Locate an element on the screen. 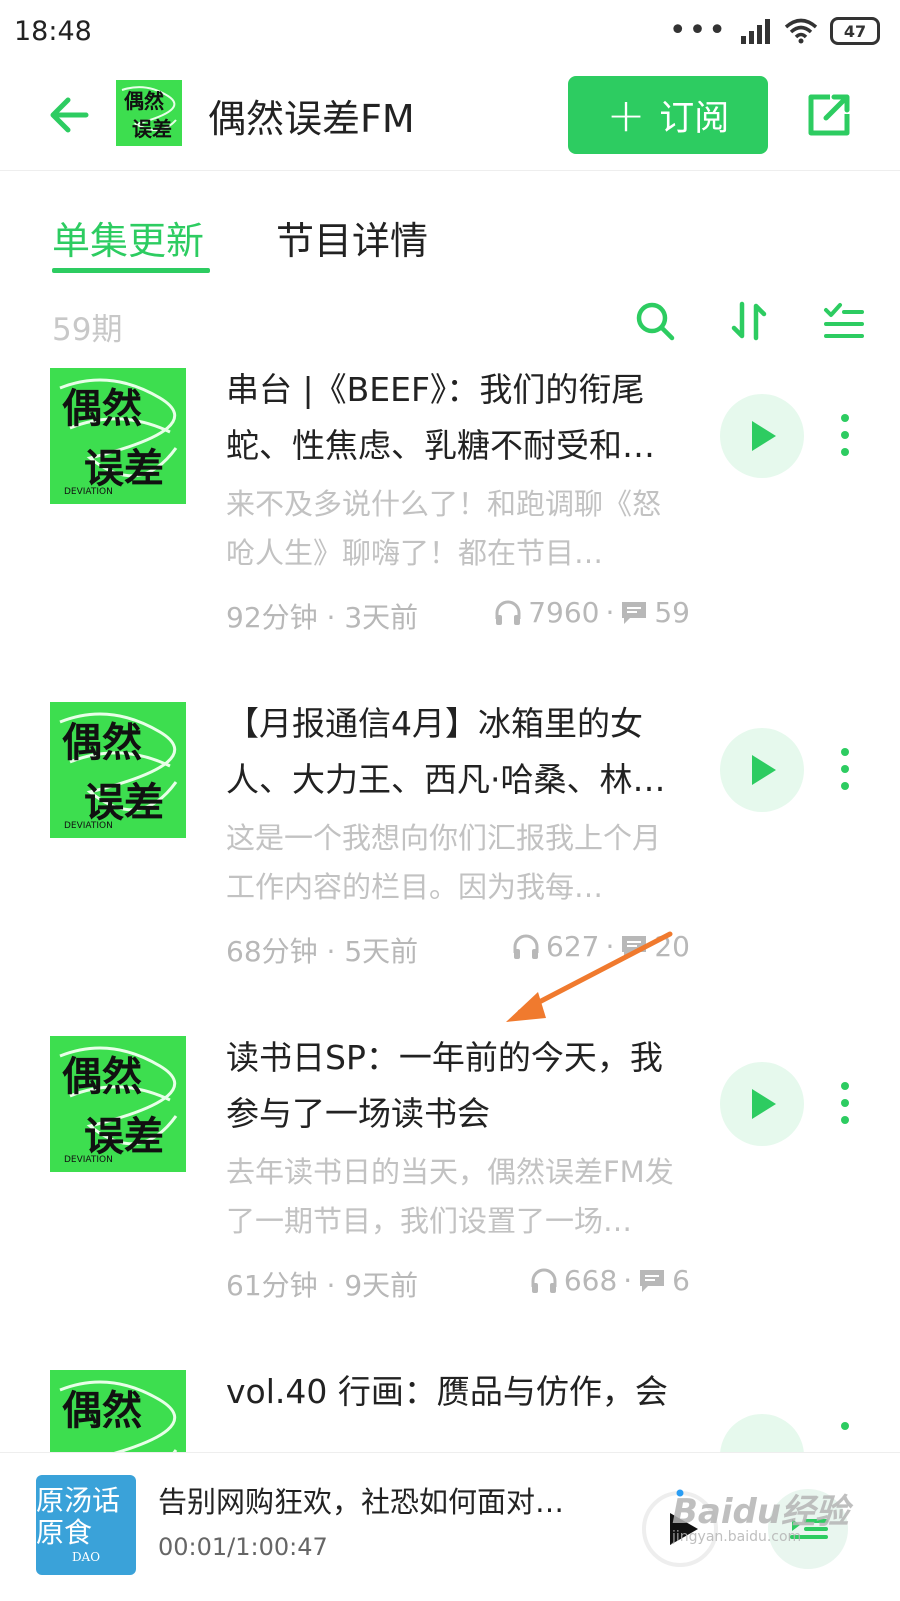 The image size is (900, 1601). top-bar: 偶然 误差 偶然误差FM + 订阅 is located at coordinates (450, 116).